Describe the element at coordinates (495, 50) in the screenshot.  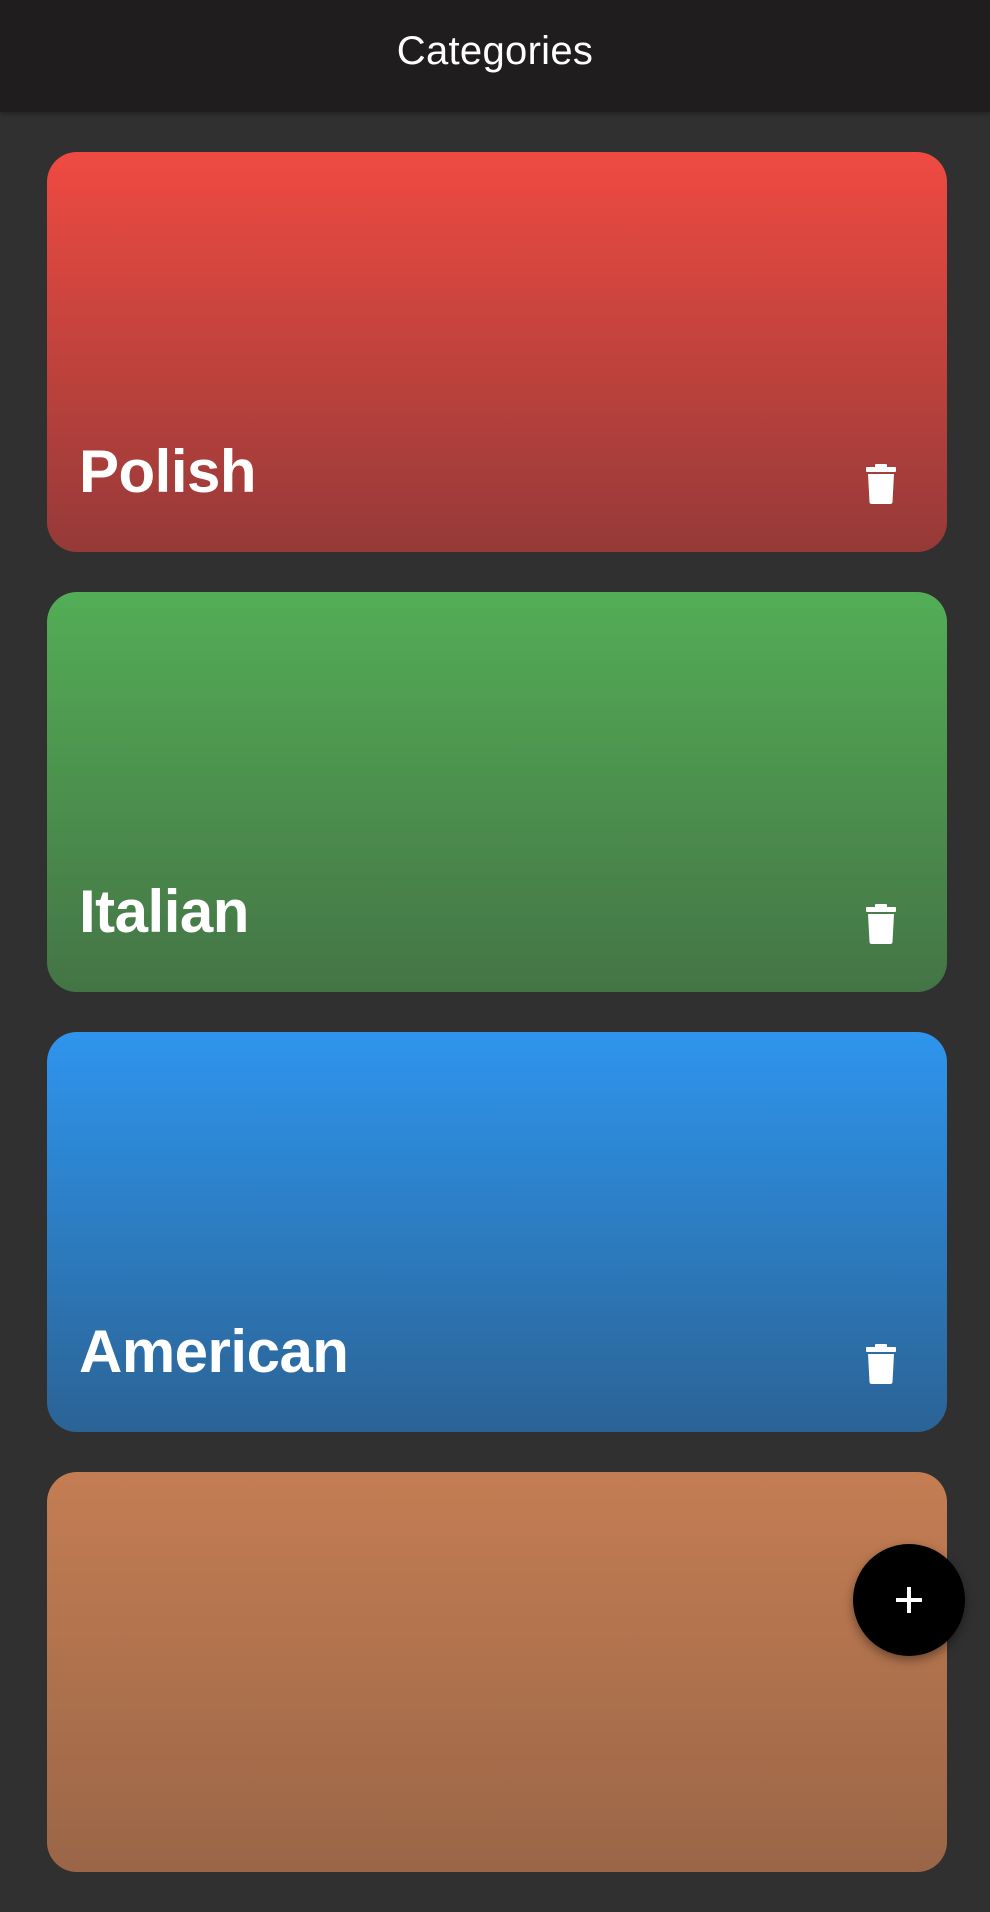
I see `page-title: Categories` at that location.